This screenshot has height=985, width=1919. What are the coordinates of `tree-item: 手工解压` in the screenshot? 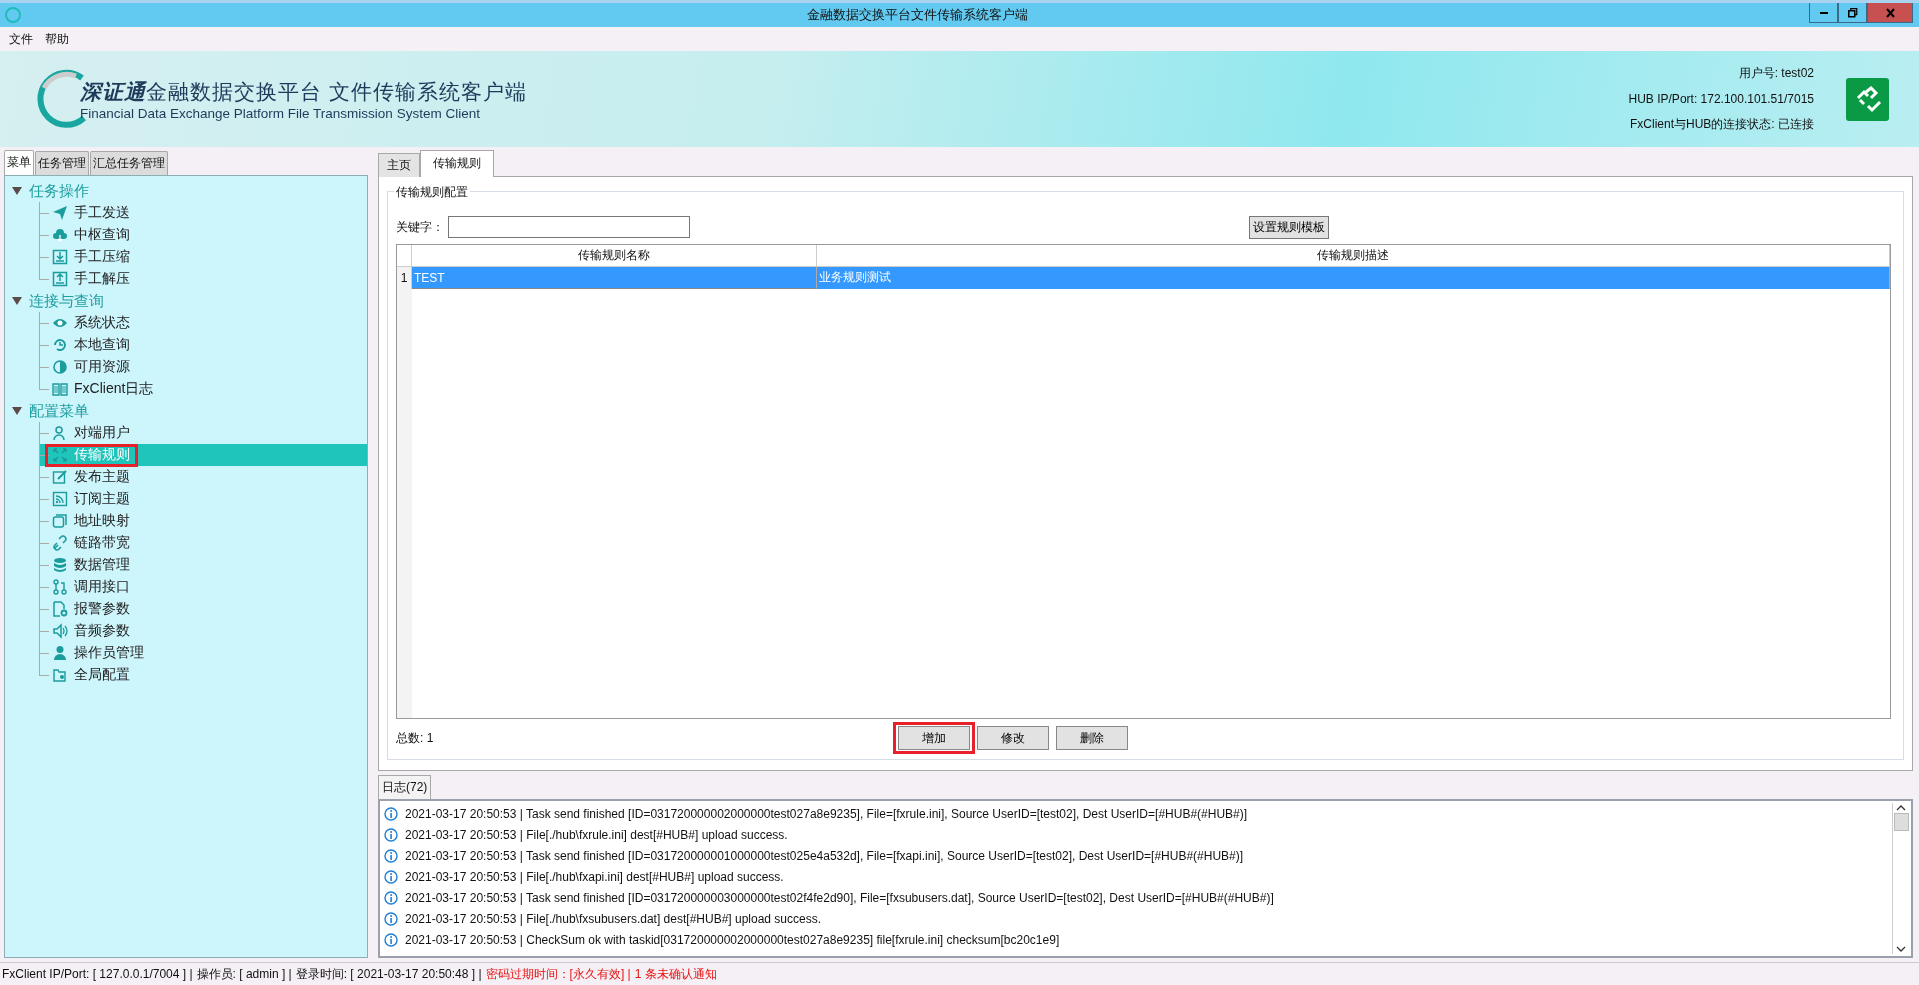 It's located at (203, 279).